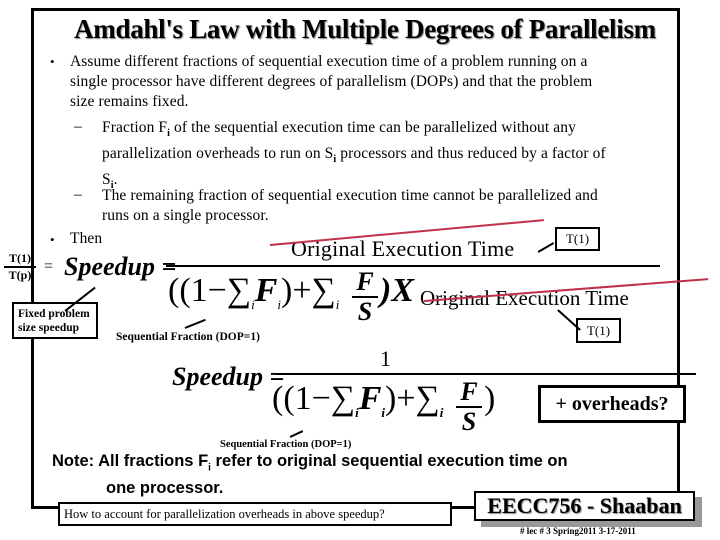 This screenshot has width=720, height=540. I want to click on sequential-fraction-label: Sequential Fraction (DOP=1), so click(188, 337).